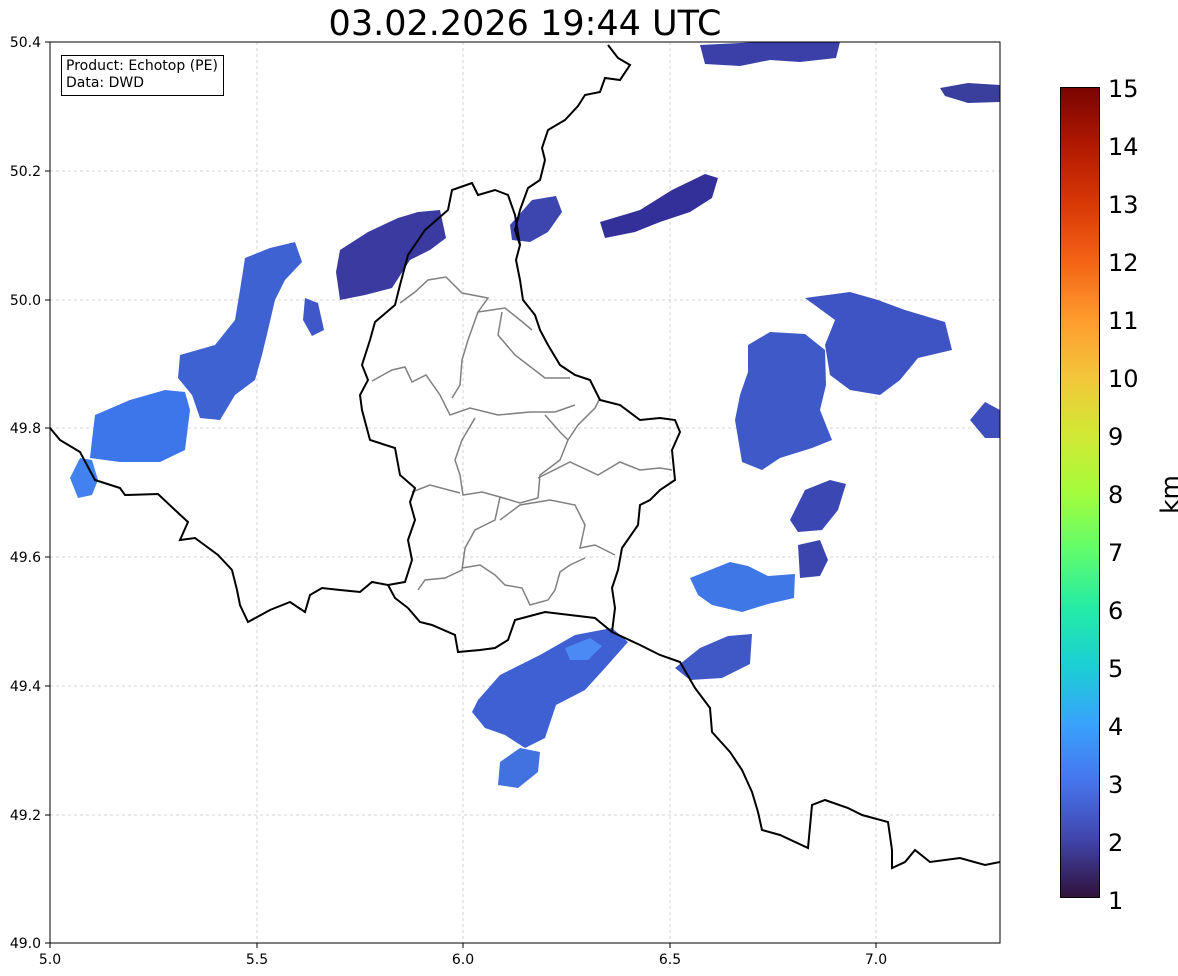  Describe the element at coordinates (25, 944) in the screenshot. I see `y-tick-label: 49.0` at that location.